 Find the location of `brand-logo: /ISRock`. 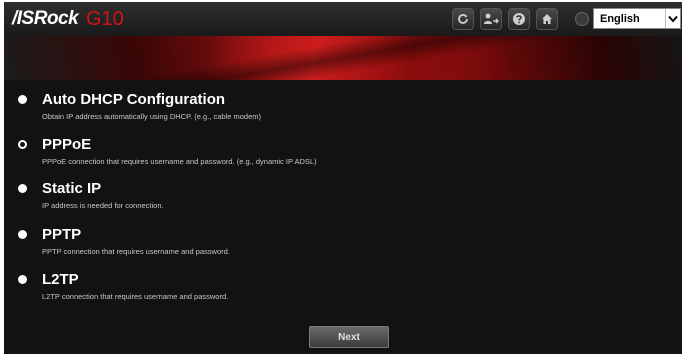

brand-logo: /ISRock is located at coordinates (45, 18).